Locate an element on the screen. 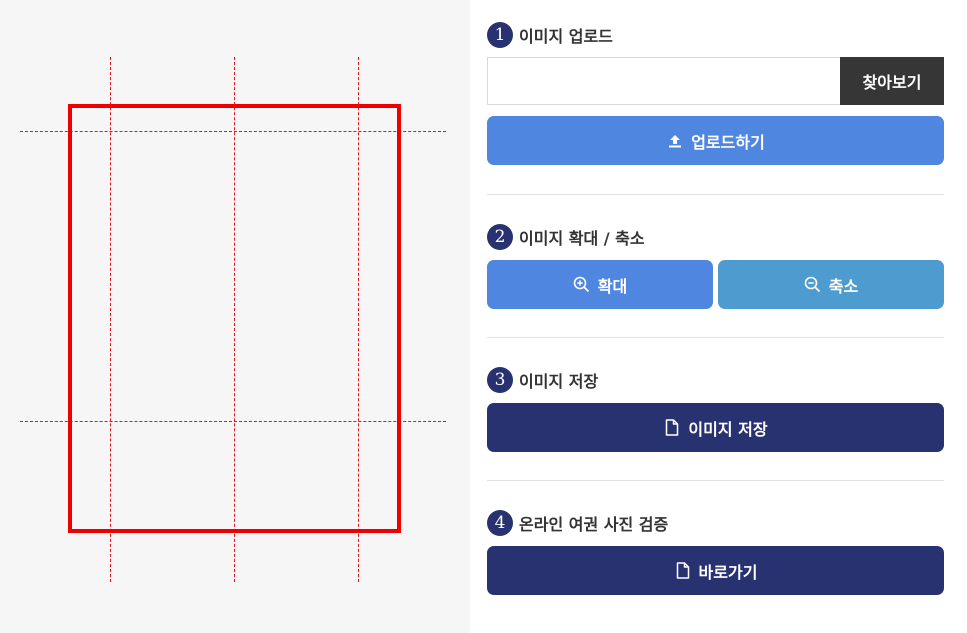 The height and width of the screenshot is (633, 967). step-label: 이미지 확대 / 축소 is located at coordinates (582, 238).